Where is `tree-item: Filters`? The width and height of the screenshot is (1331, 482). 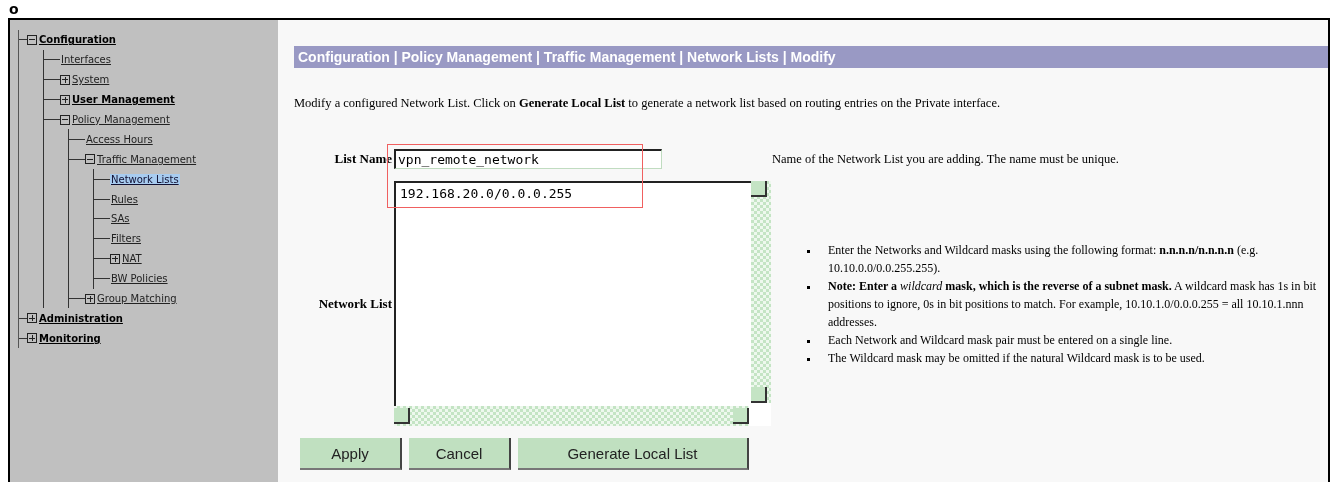
tree-item: Filters is located at coordinates (126, 239).